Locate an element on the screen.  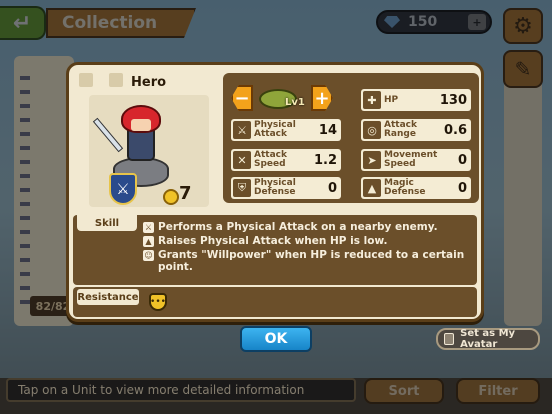
stat-physical-defense: ⛨ Physical Defense 0 is located at coordinates (286, 188).